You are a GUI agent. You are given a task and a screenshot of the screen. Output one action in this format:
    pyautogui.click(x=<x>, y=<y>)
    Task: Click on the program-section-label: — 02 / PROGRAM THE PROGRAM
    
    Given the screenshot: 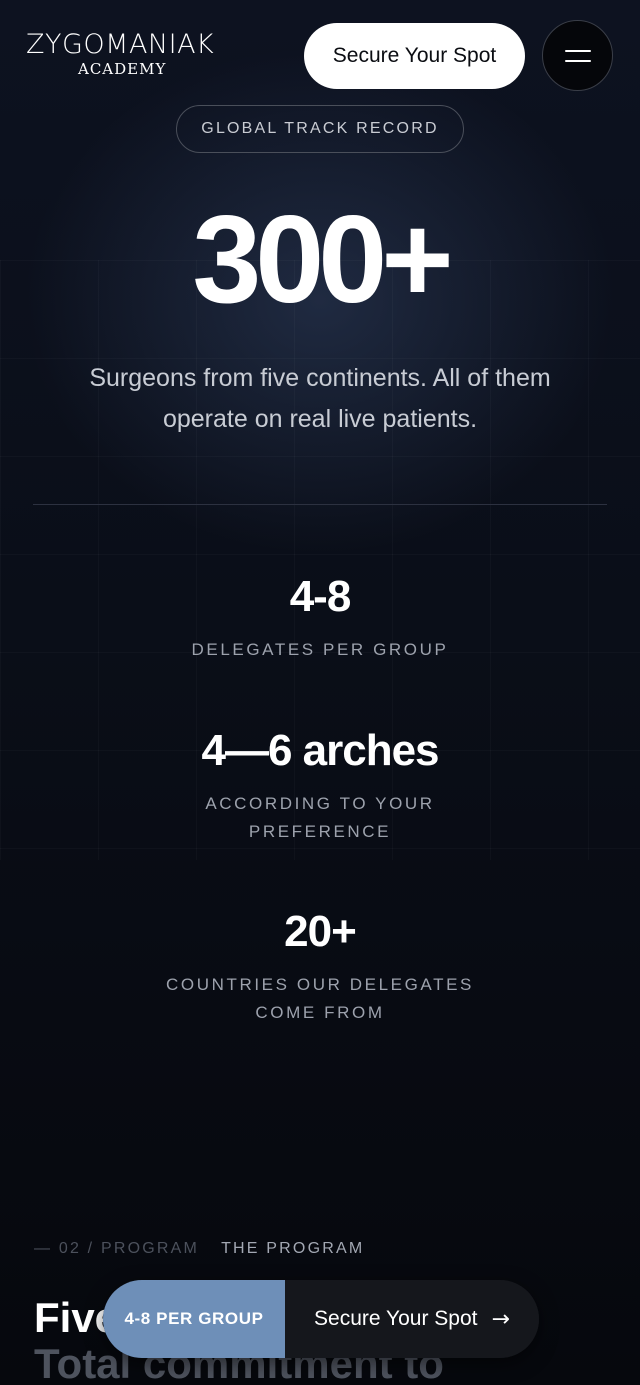 What is the action you would take?
    pyautogui.click(x=199, y=1249)
    